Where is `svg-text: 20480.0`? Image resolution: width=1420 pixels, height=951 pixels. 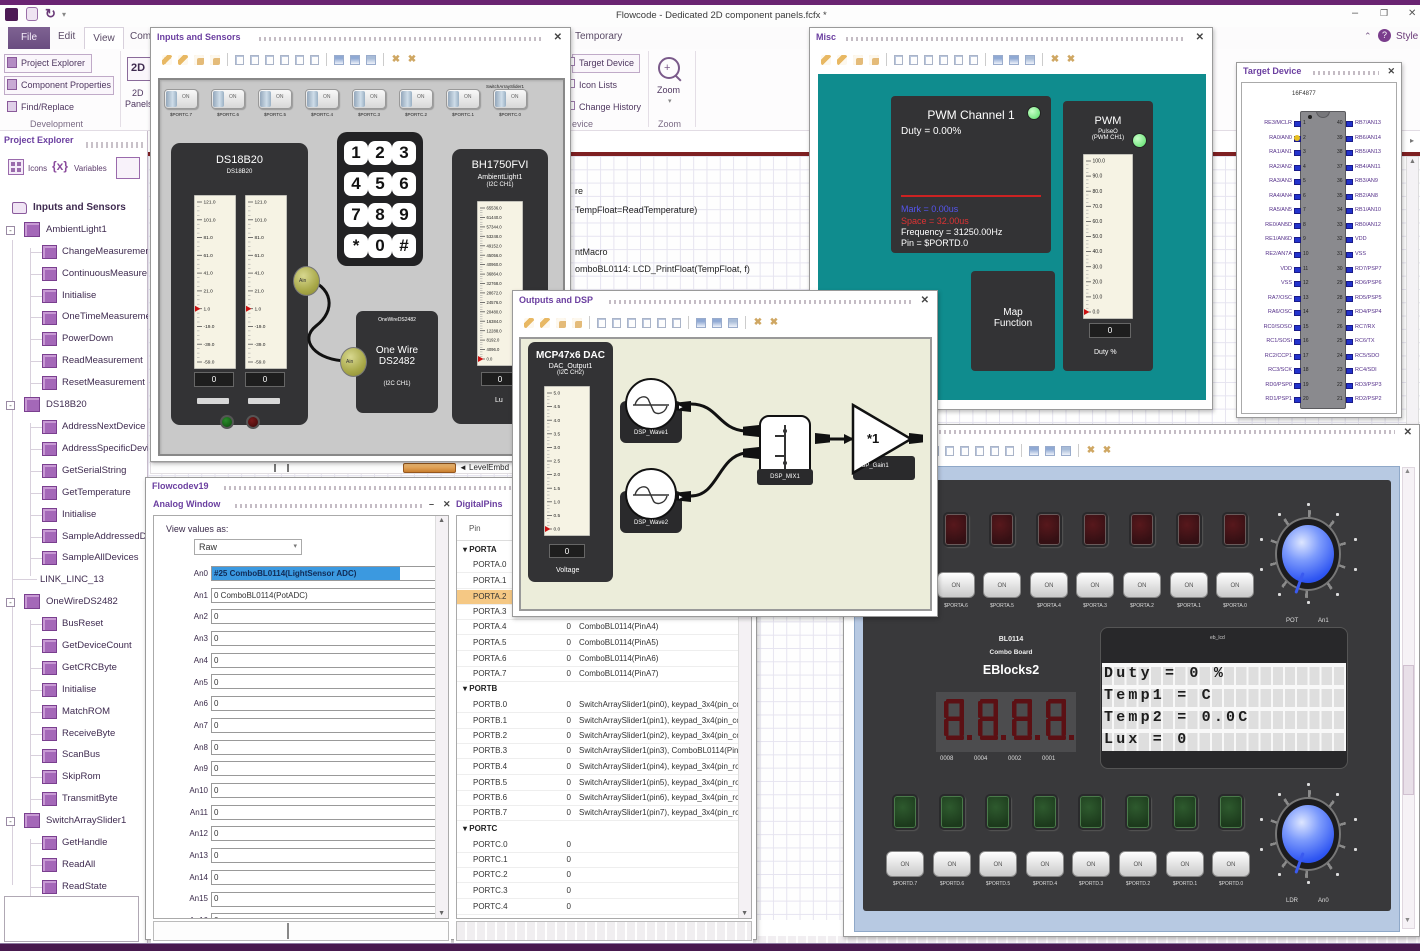 svg-text: 20480.0 is located at coordinates (495, 311).